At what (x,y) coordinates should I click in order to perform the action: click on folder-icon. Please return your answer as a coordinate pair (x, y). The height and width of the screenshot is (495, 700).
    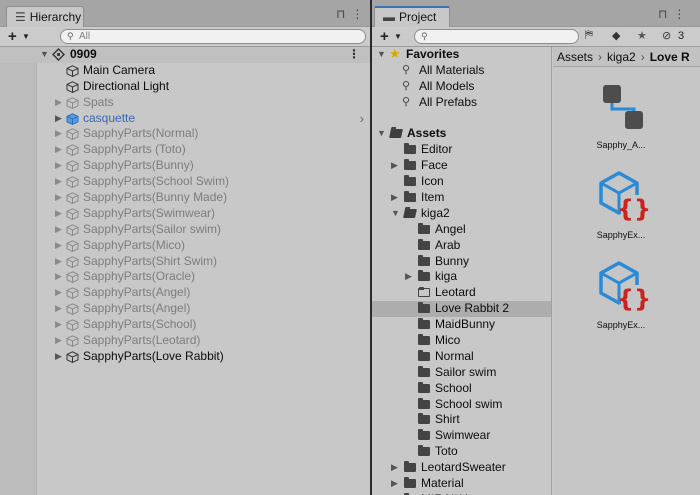
    Looking at the image, I should click on (424, 403).